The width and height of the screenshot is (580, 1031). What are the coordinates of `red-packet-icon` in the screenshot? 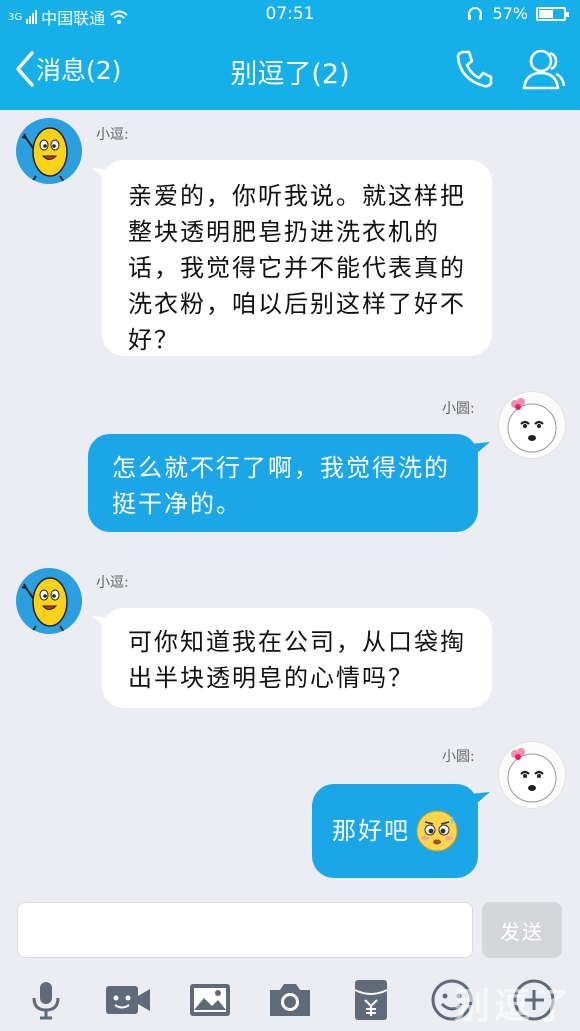 It's located at (371, 1000).